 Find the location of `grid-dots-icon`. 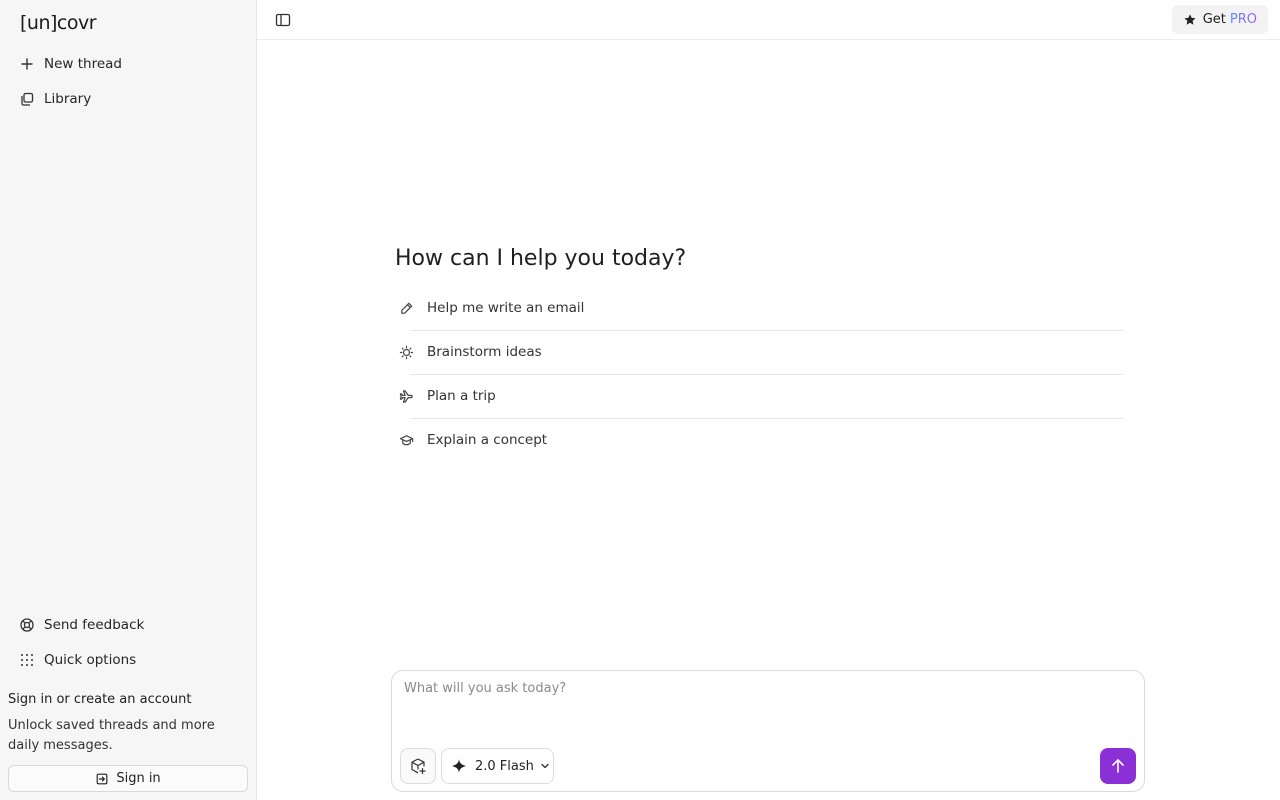

grid-dots-icon is located at coordinates (27, 660).